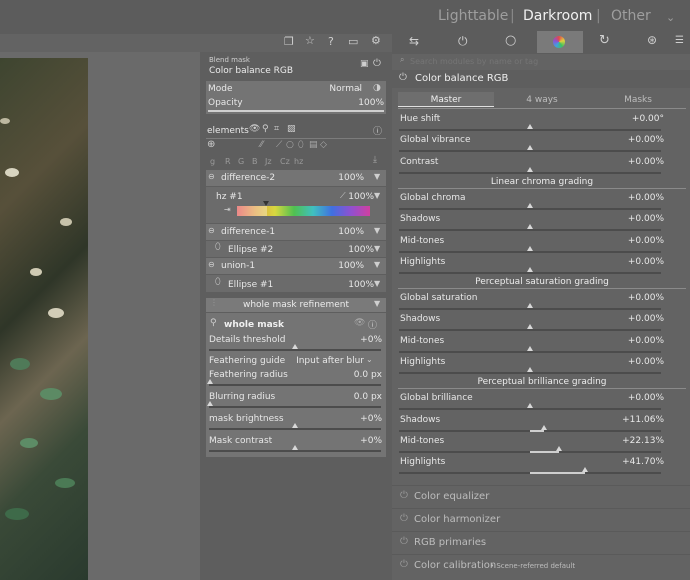 Image resolution: width=690 pixels, height=580 pixels. Describe the element at coordinates (279, 145) in the screenshot. I see `path-icon: ⟋` at that location.